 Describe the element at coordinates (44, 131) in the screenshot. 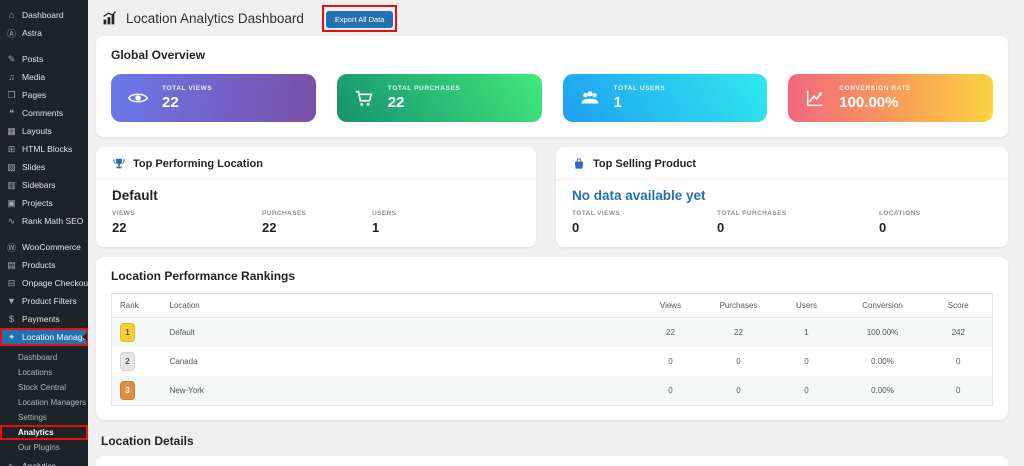

I see `sidebar-item-layouts: ▦ Layouts` at that location.